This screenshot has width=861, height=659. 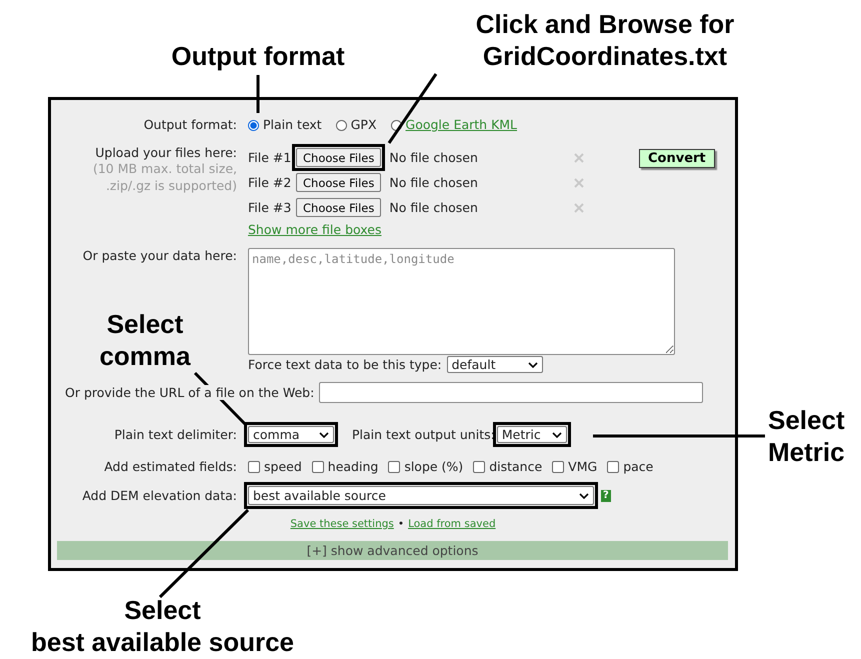 I want to click on callout-text: Output format, so click(x=258, y=56).